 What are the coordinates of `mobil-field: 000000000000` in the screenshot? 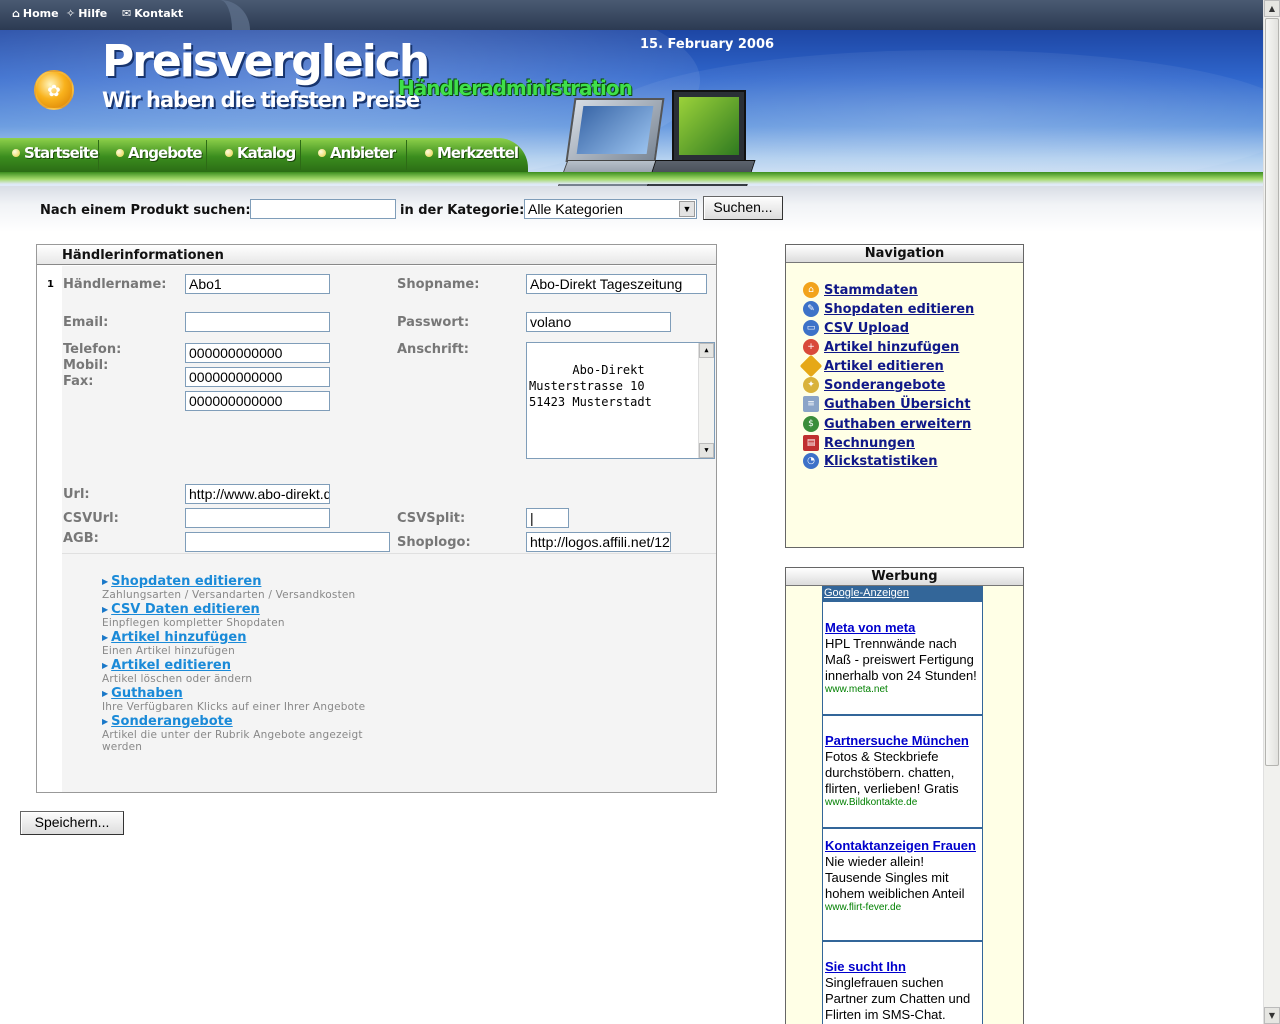 It's located at (257, 377).